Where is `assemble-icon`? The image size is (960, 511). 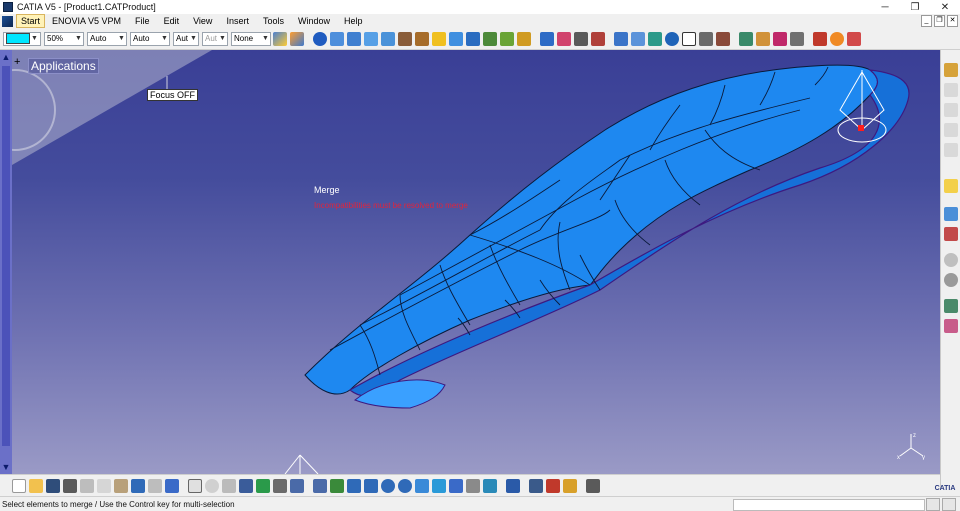
assemble-icon is located at coordinates (819, 38).